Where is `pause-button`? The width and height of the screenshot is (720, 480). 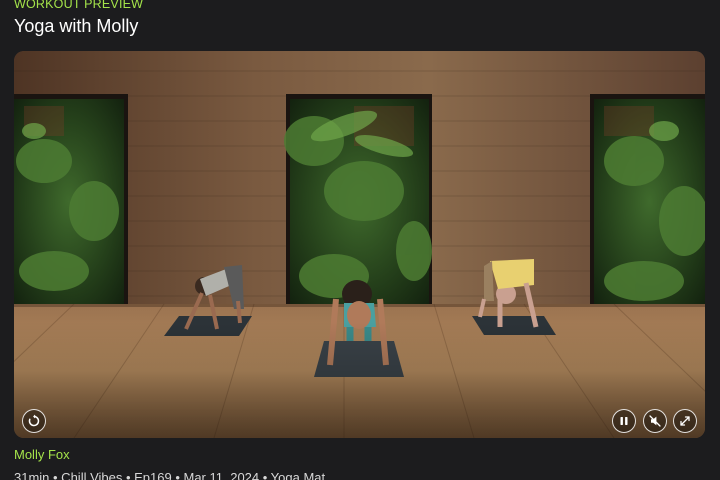 pause-button is located at coordinates (624, 421).